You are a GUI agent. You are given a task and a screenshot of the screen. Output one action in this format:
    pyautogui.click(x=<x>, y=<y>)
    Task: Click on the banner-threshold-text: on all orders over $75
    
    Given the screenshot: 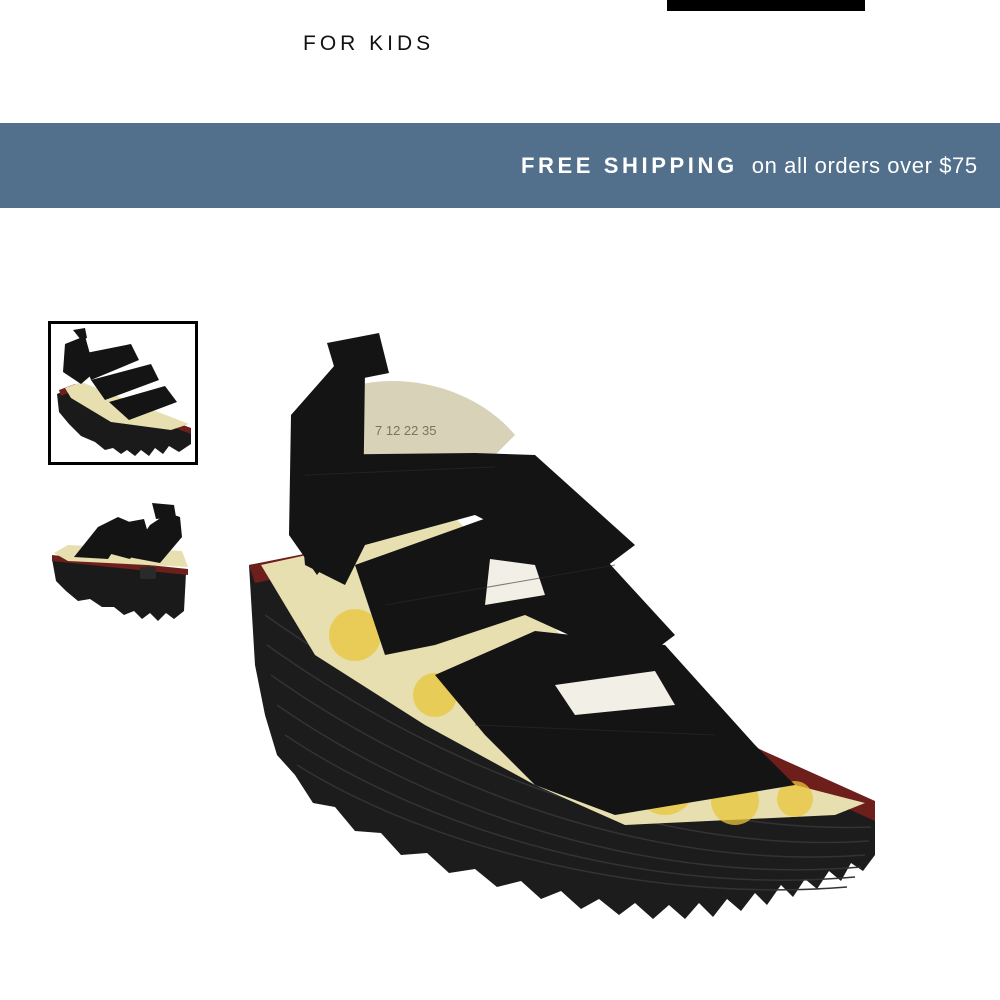 What is the action you would take?
    pyautogui.click(x=864, y=165)
    